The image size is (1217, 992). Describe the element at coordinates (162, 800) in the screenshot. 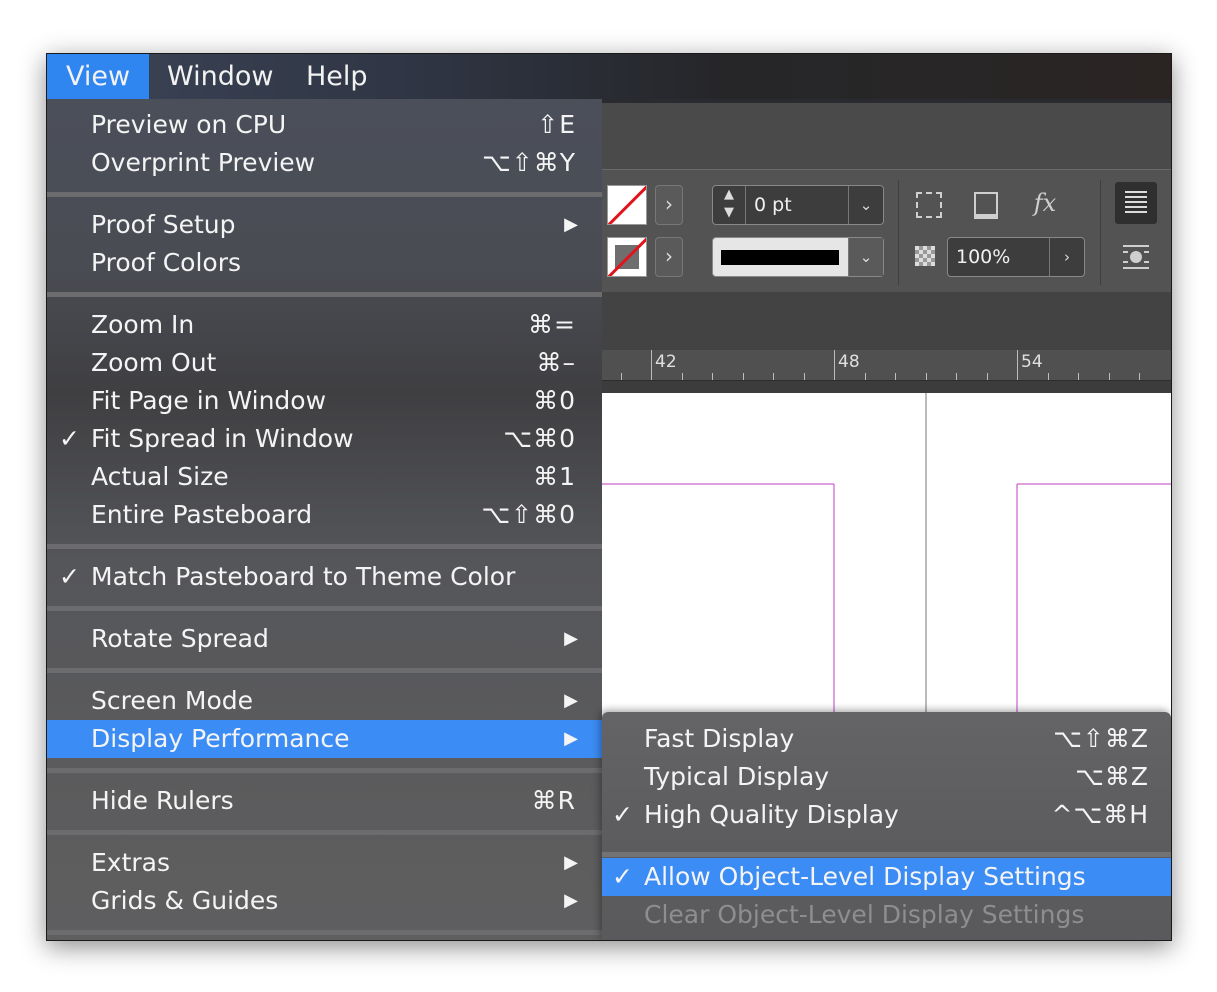

I see `menu-item-label: Hide Rulers` at that location.